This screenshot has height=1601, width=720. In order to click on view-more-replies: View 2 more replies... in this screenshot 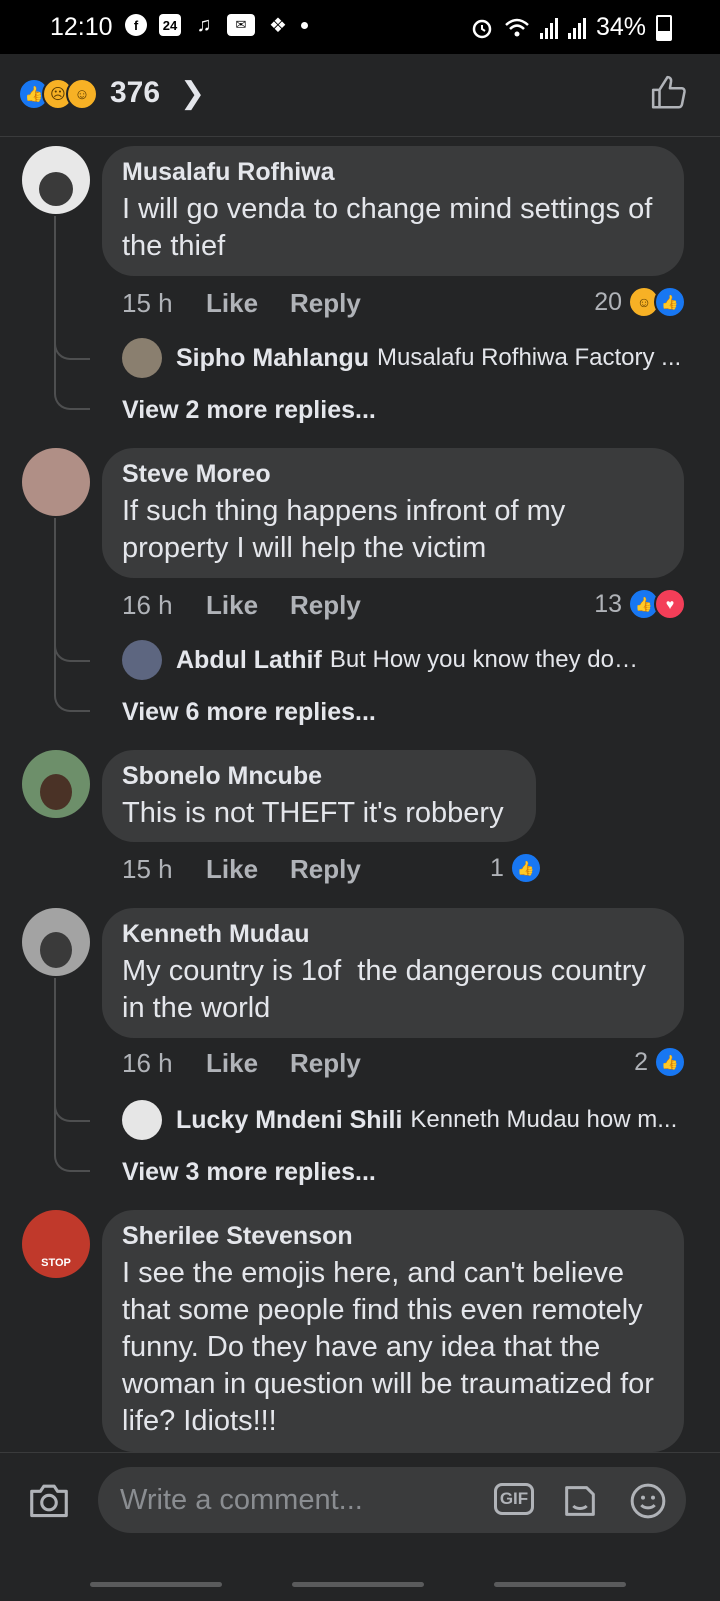, I will do `click(249, 410)`.